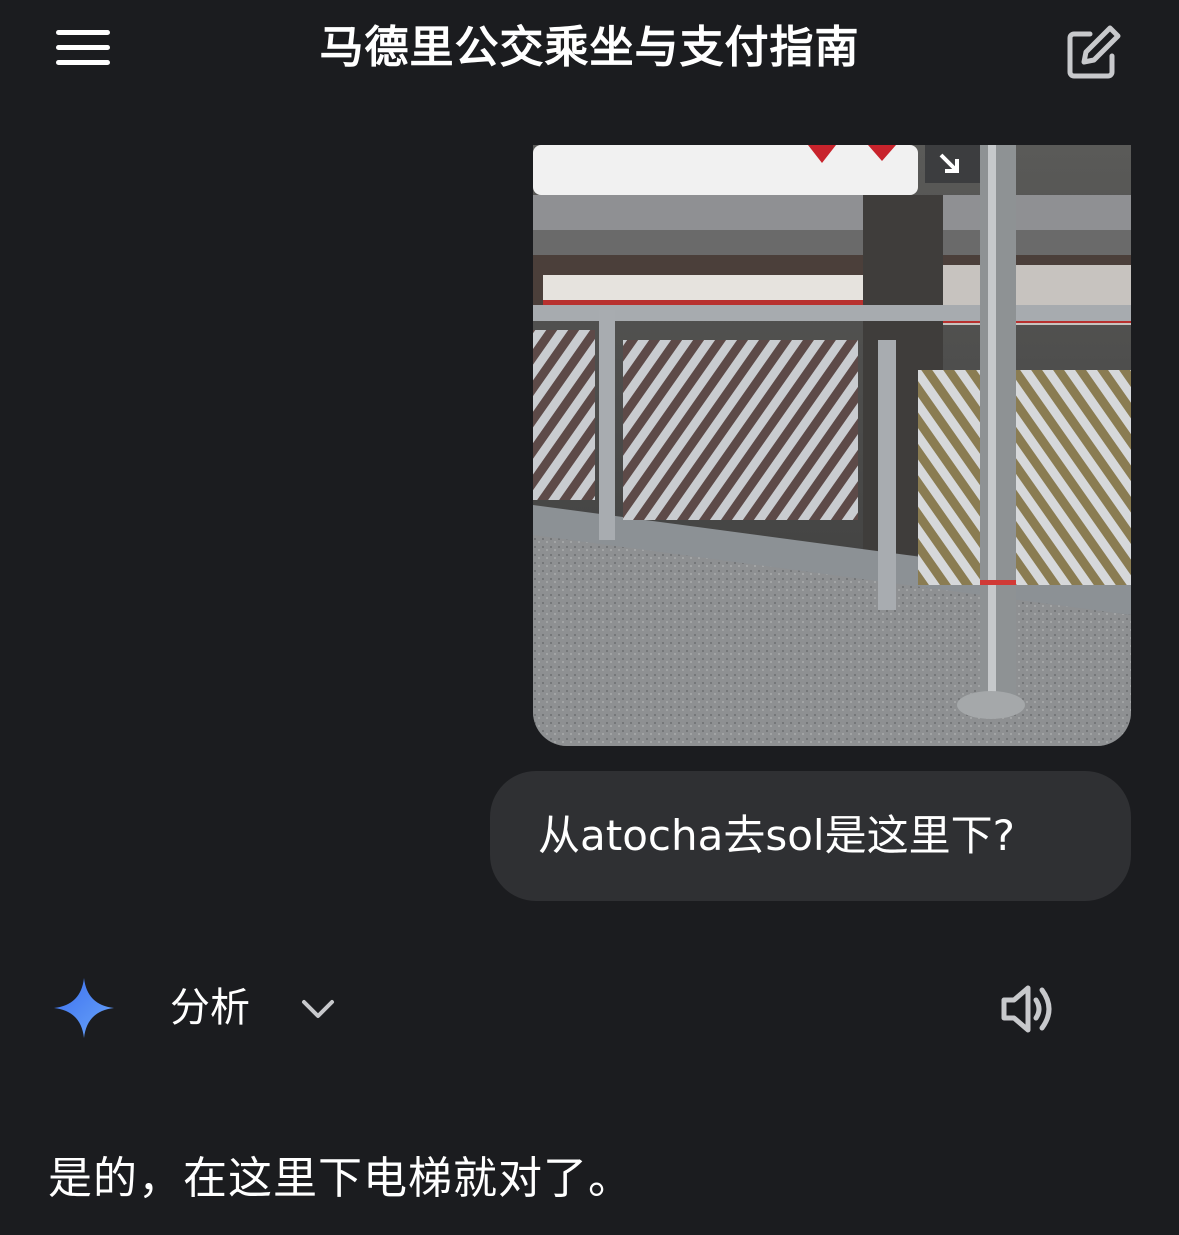 The width and height of the screenshot is (1179, 1235). What do you see at coordinates (318, 1009) in the screenshot?
I see `chevron-down-icon` at bounding box center [318, 1009].